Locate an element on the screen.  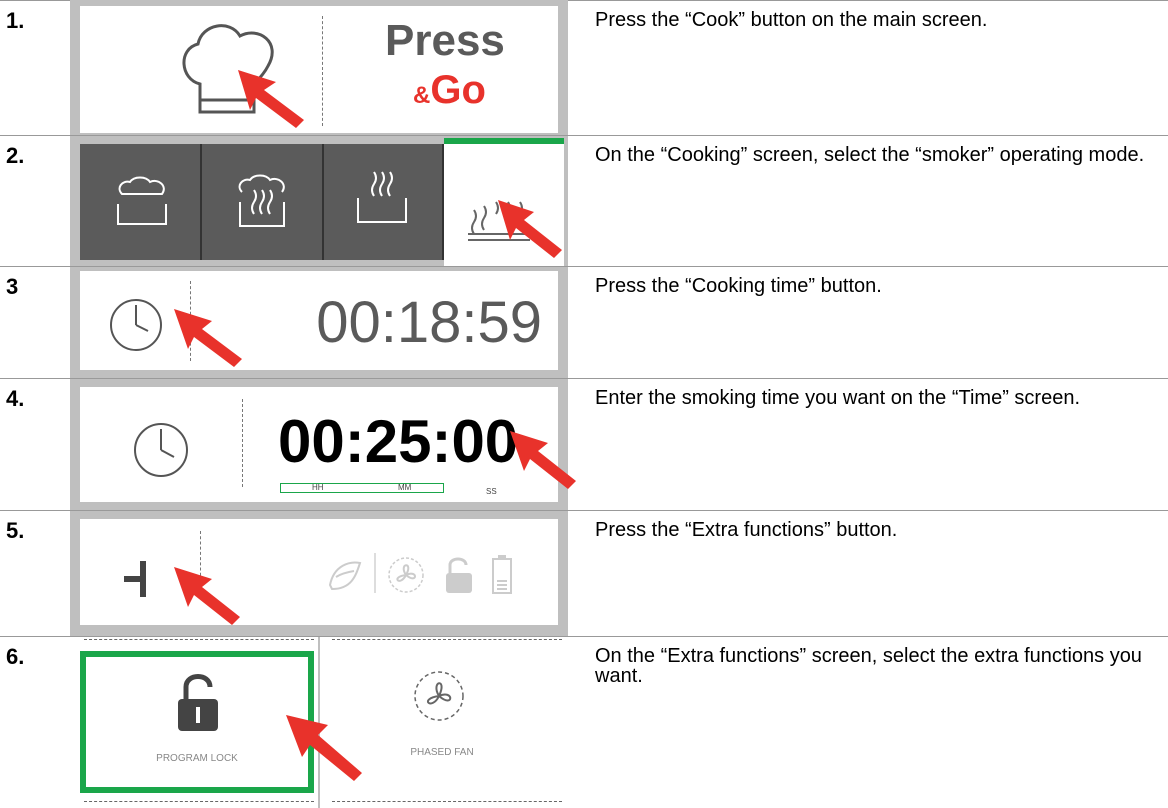
press-and-go-button: Press &Go is located at coordinates (440, 69).